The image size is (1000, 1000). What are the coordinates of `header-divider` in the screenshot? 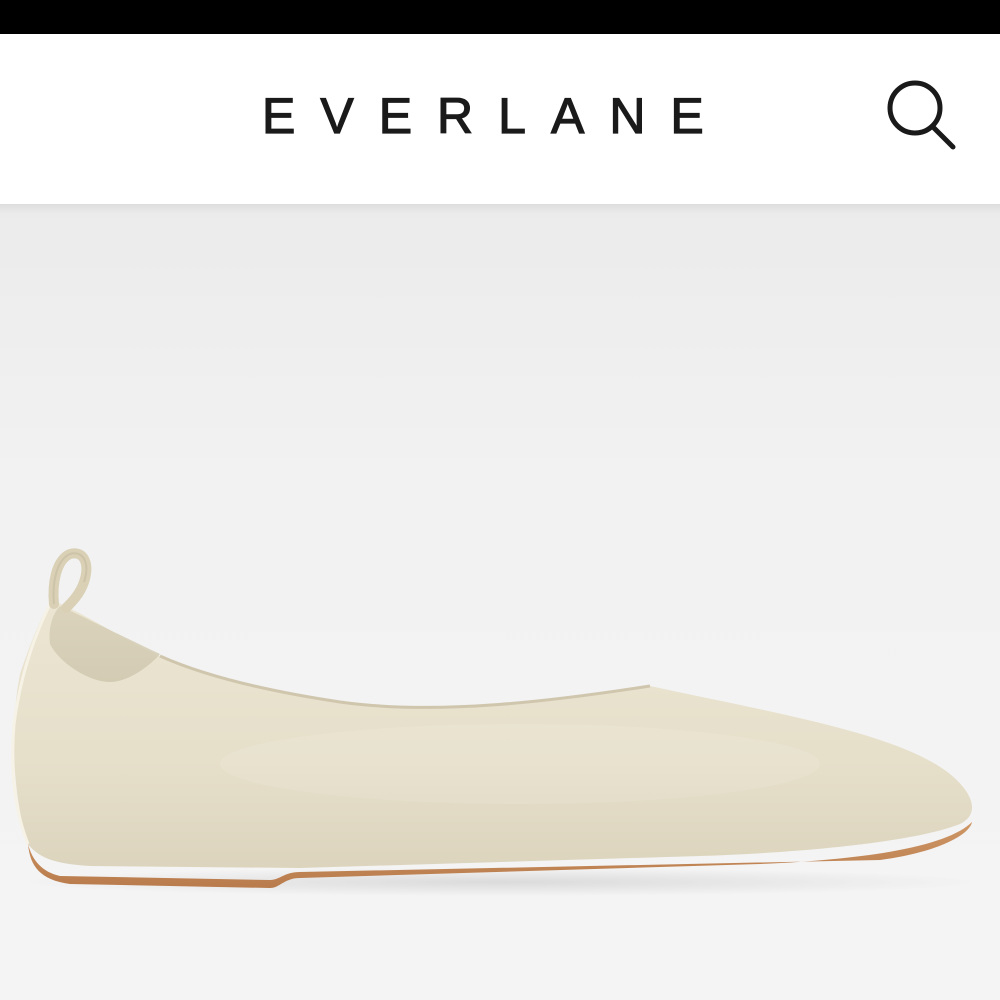 It's located at (500, 209).